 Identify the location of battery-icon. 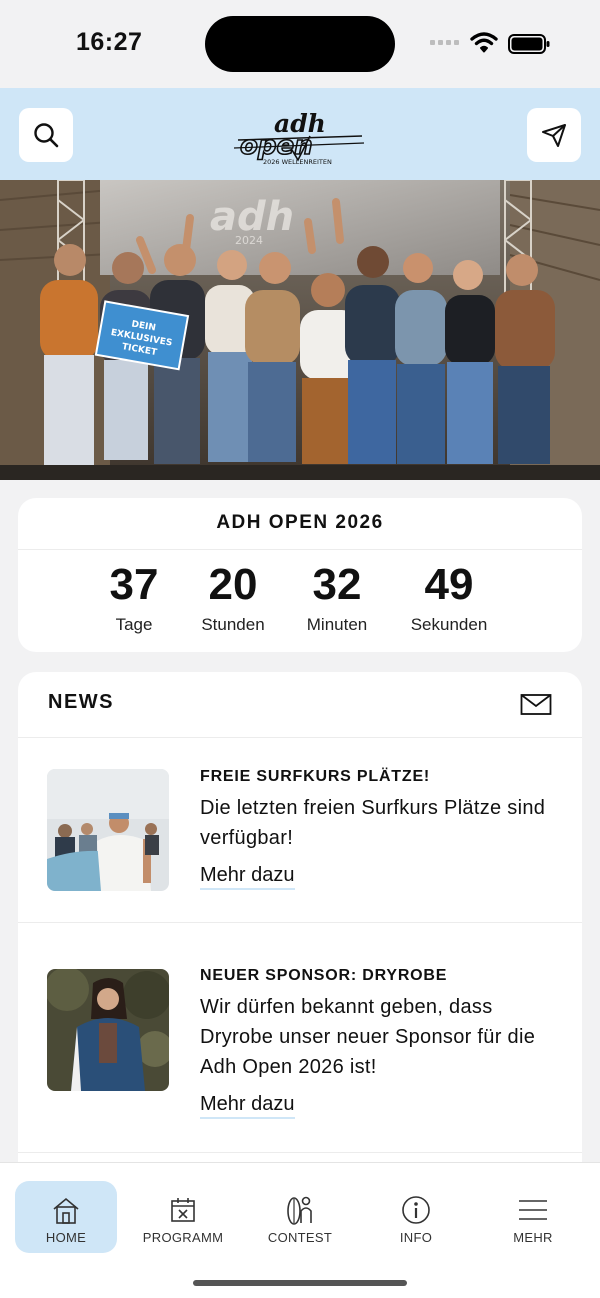
(529, 44).